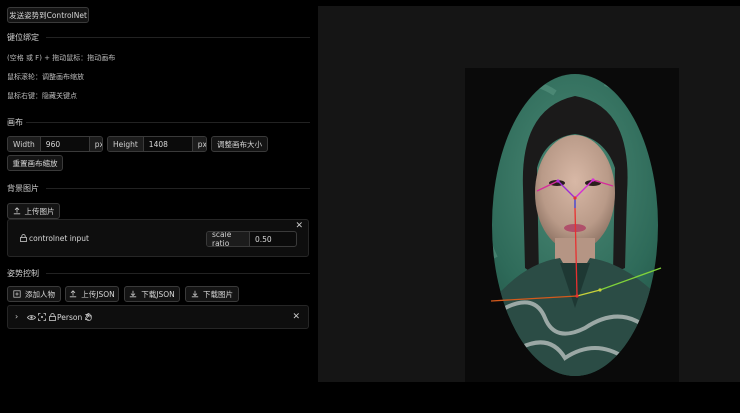 This screenshot has width=740, height=413. I want to click on chevron-right-icon: ›, so click(16, 316).